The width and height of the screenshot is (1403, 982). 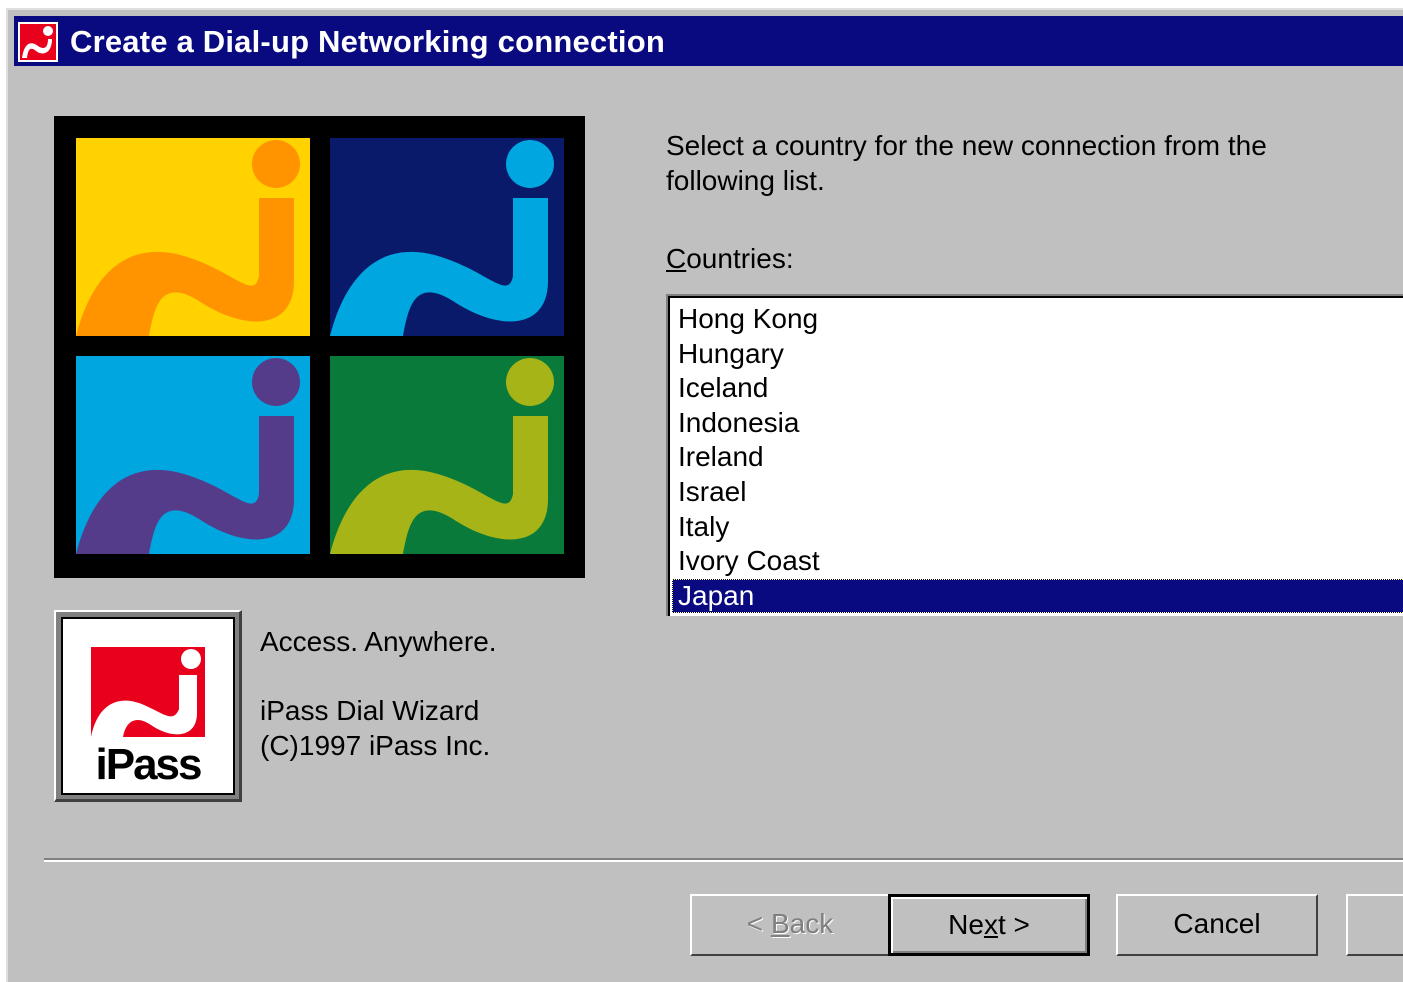 What do you see at coordinates (740, 258) in the screenshot?
I see `countries-label-rest: ountries:` at bounding box center [740, 258].